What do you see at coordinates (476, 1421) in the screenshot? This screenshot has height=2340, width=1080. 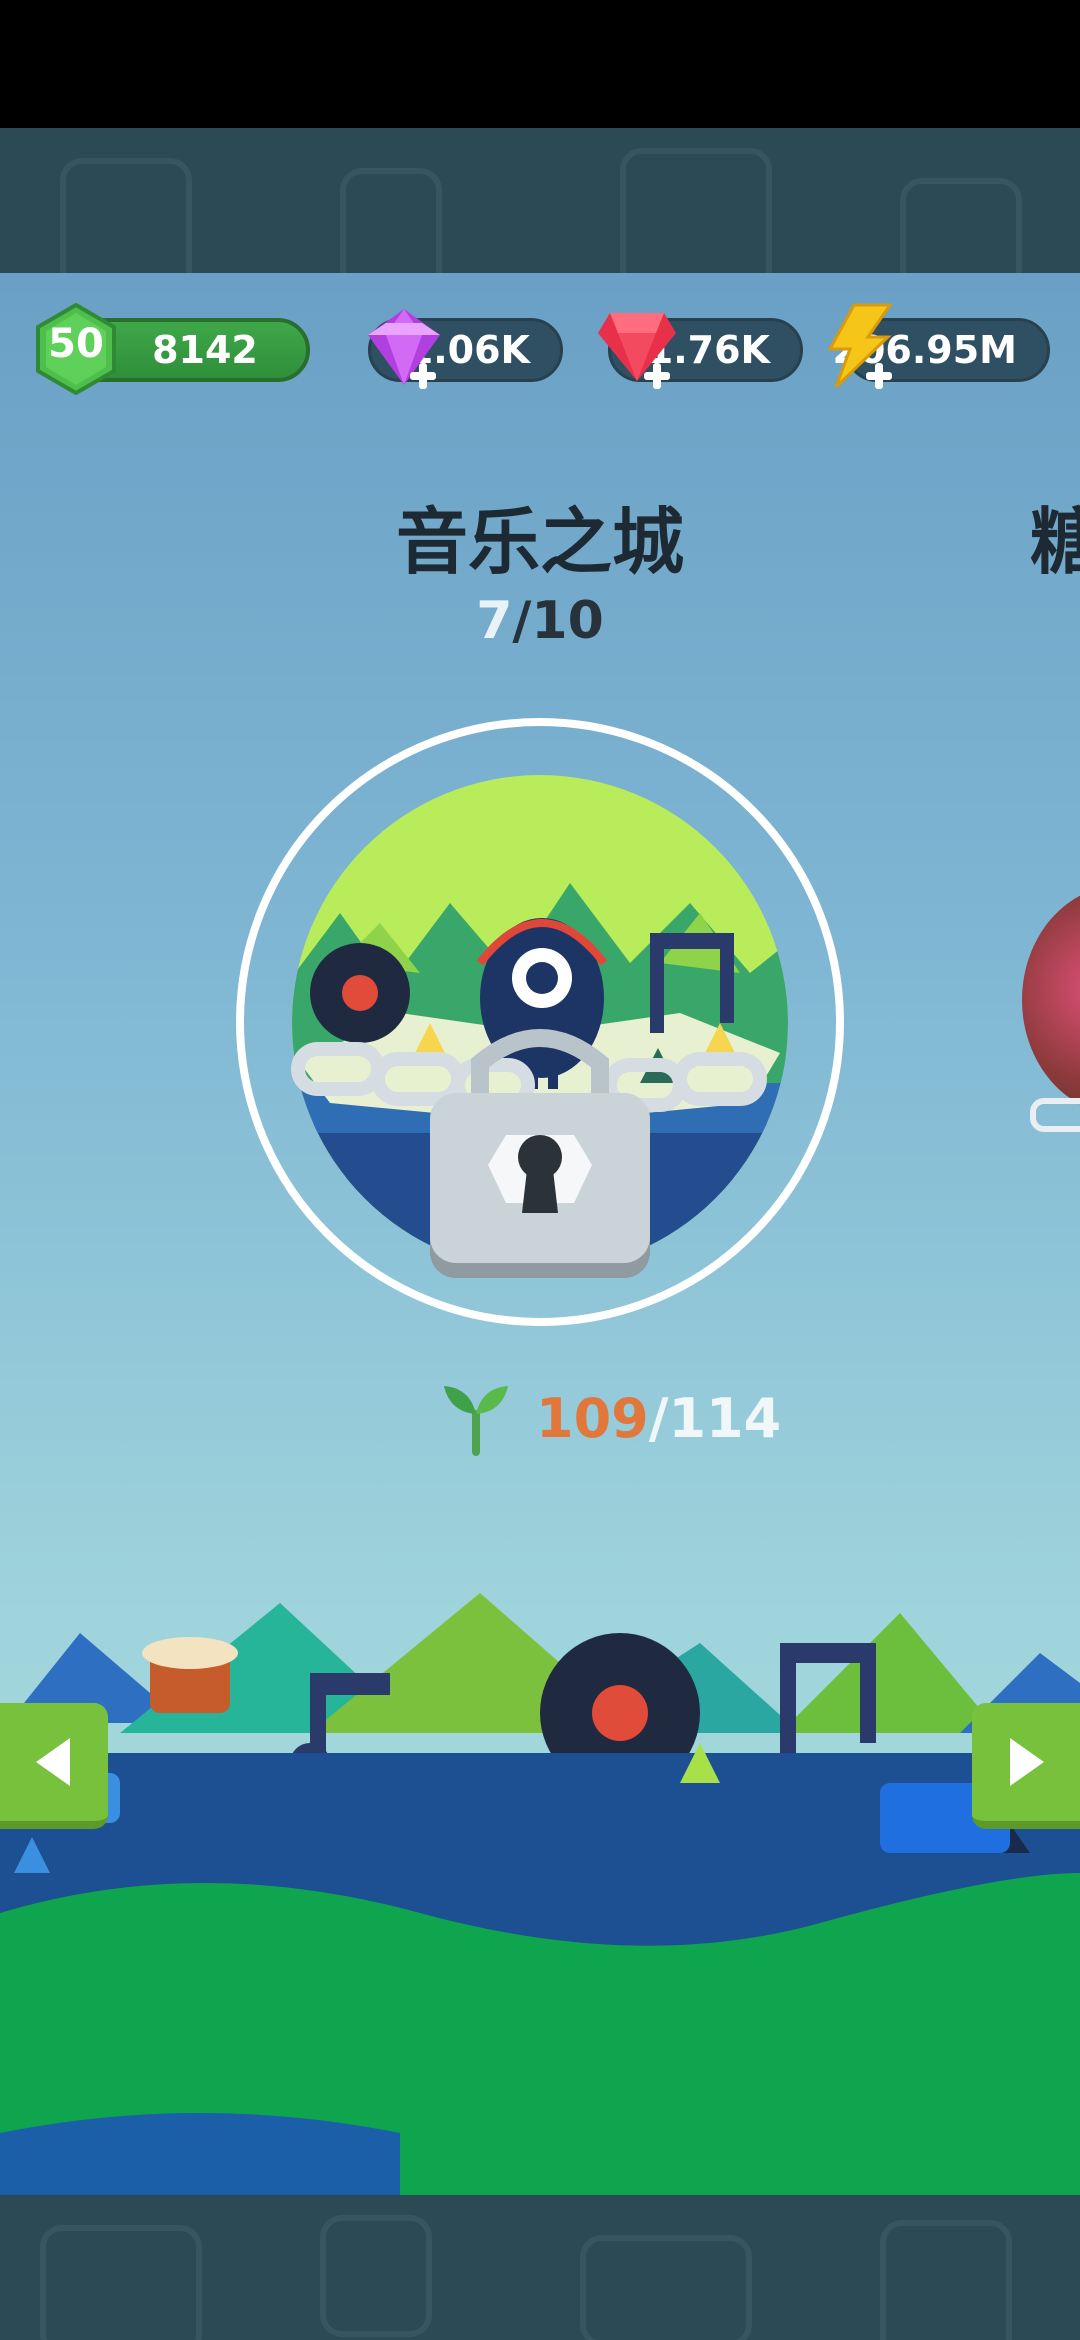 I see `sprout-icon` at bounding box center [476, 1421].